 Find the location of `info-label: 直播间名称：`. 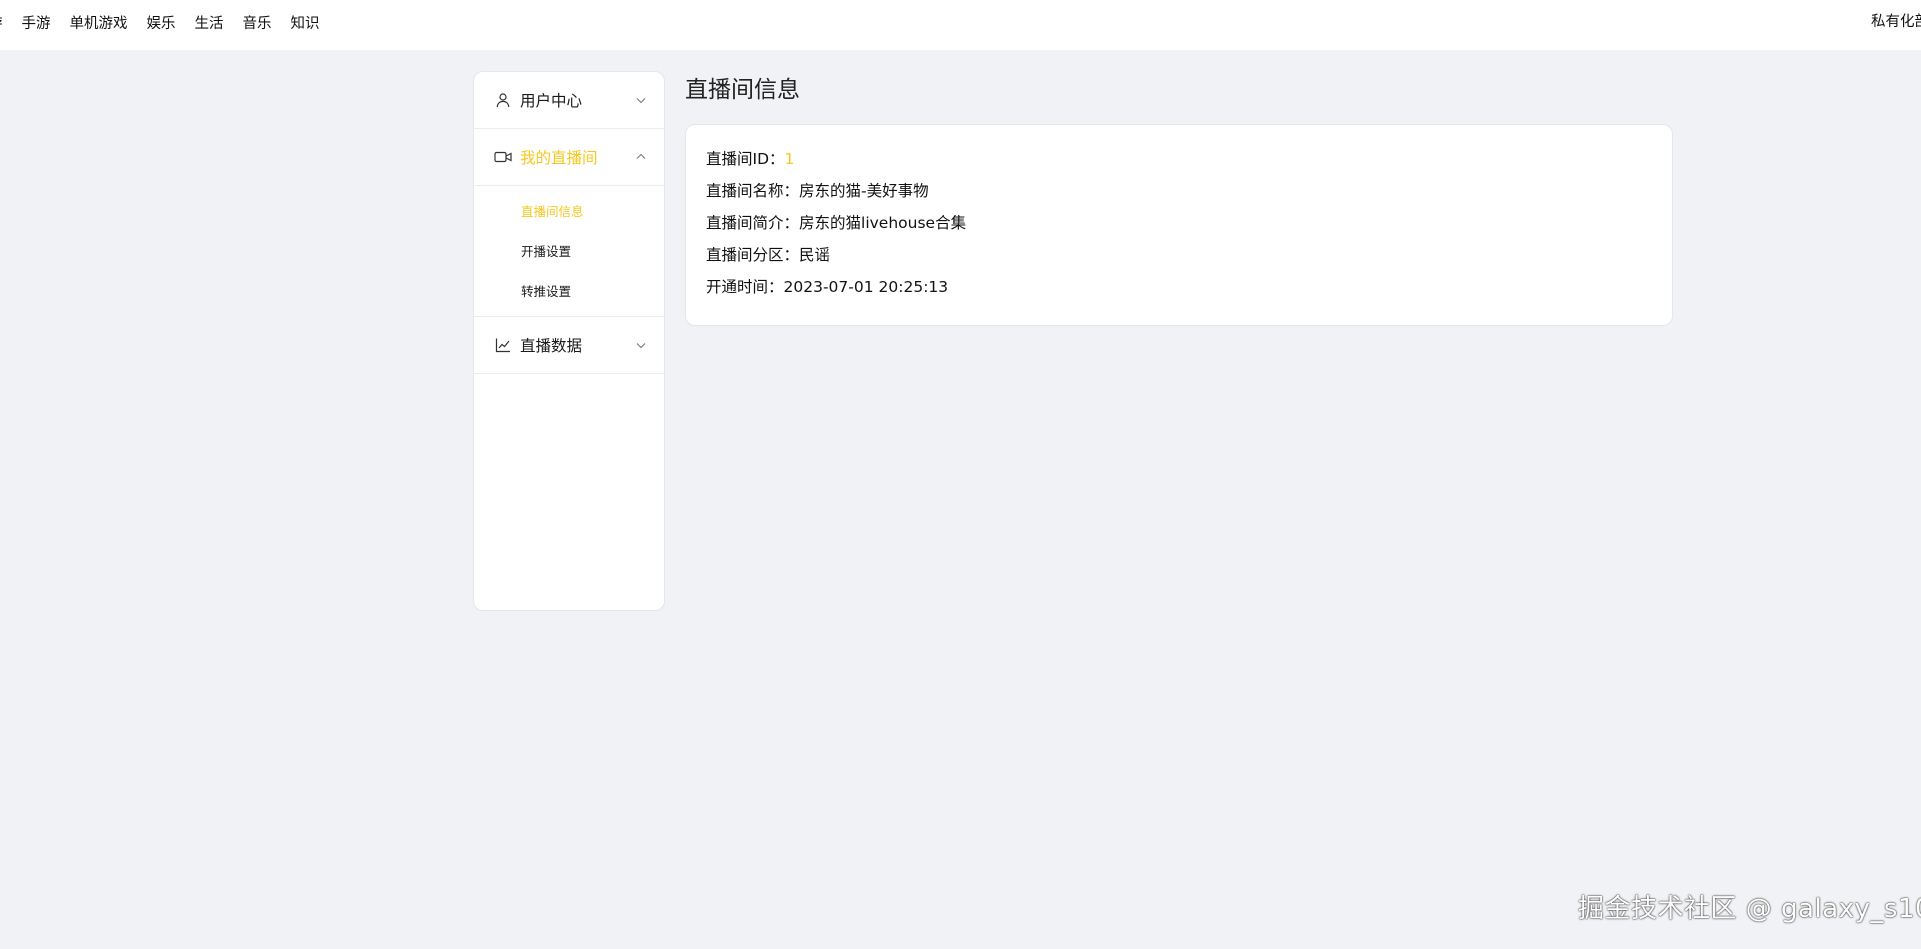

info-label: 直播间名称： is located at coordinates (753, 191).